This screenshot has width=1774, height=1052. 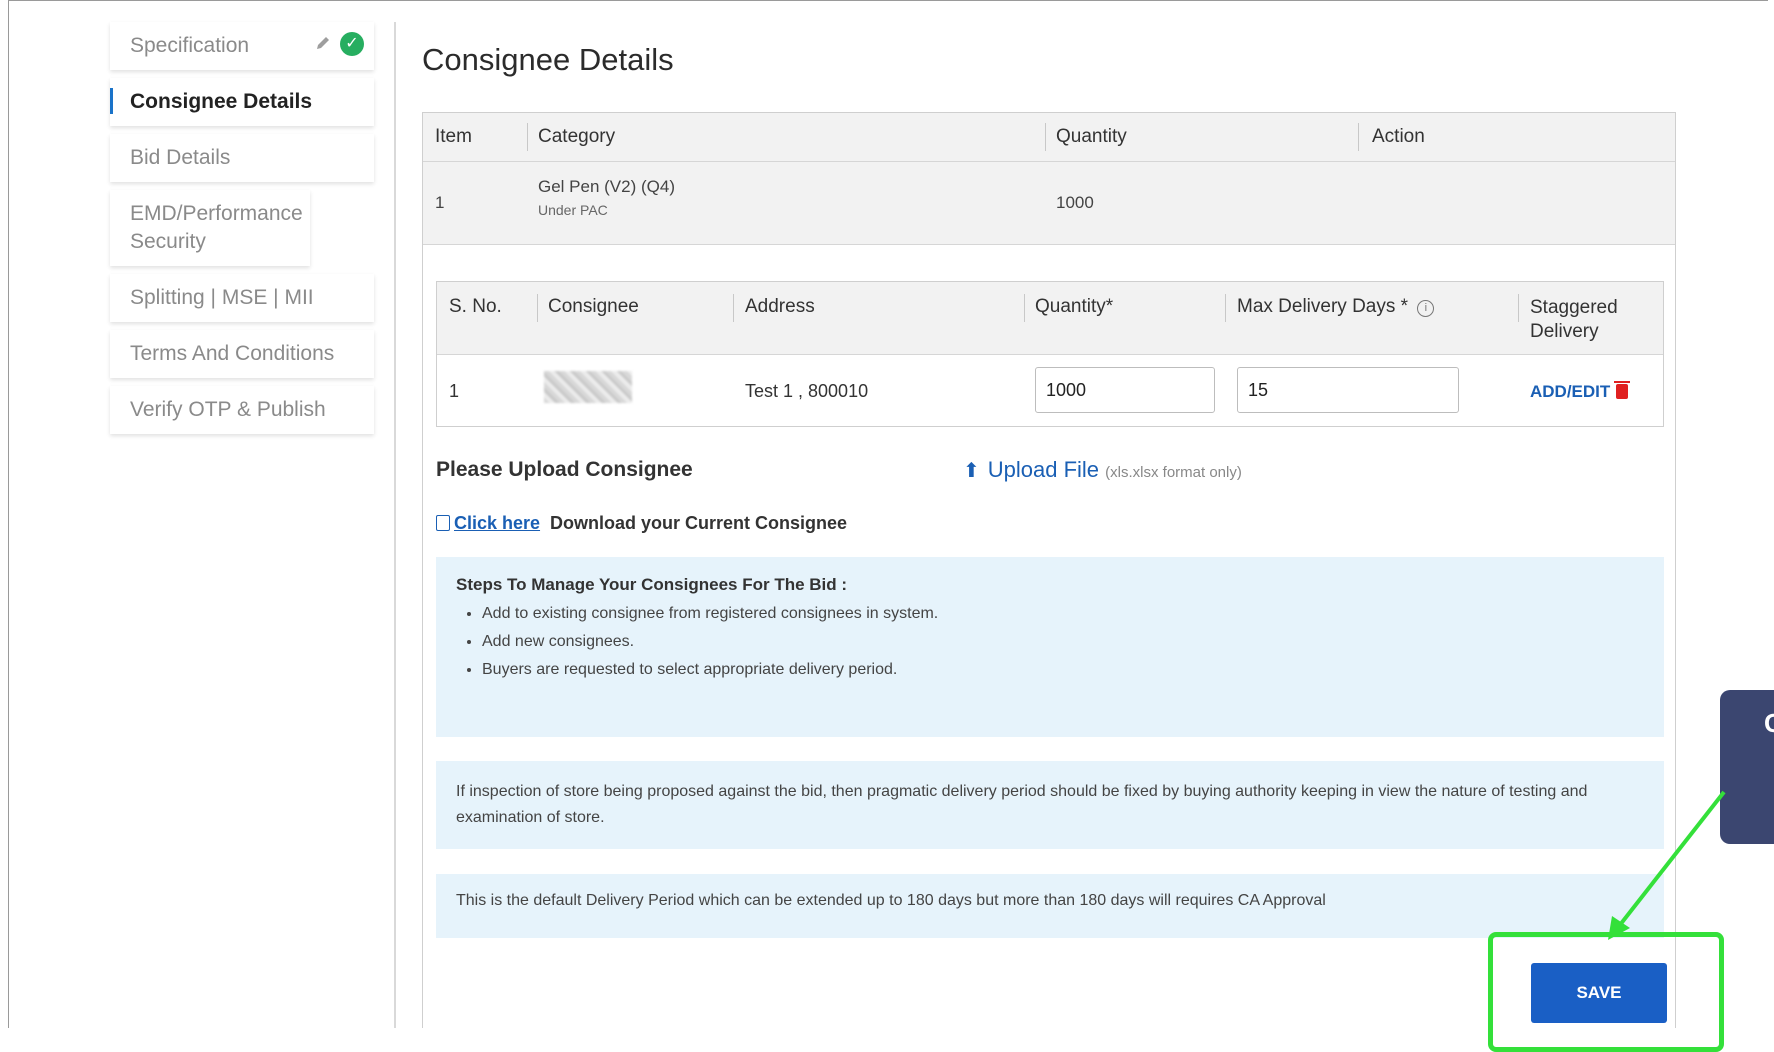 What do you see at coordinates (577, 136) in the screenshot?
I see `col-category: Category` at bounding box center [577, 136].